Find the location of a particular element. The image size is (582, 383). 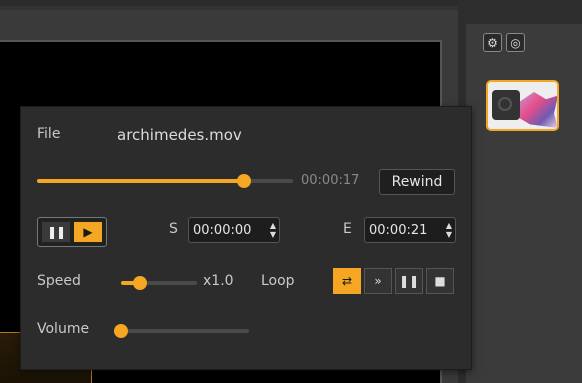

loop-next-button: » is located at coordinates (378, 281).